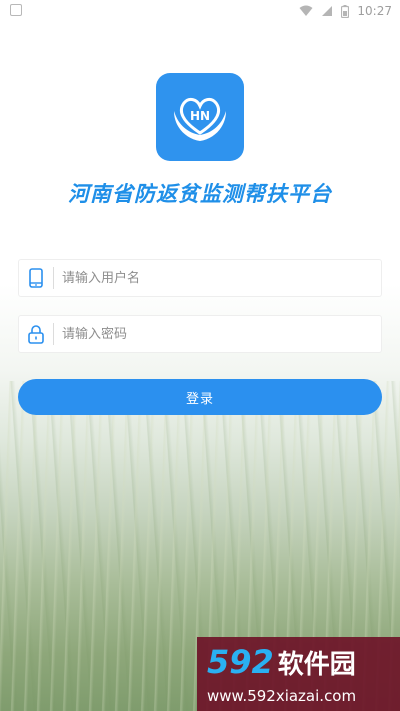 This screenshot has width=400, height=711. I want to click on watermark-url: www.592xiazai.com, so click(282, 696).